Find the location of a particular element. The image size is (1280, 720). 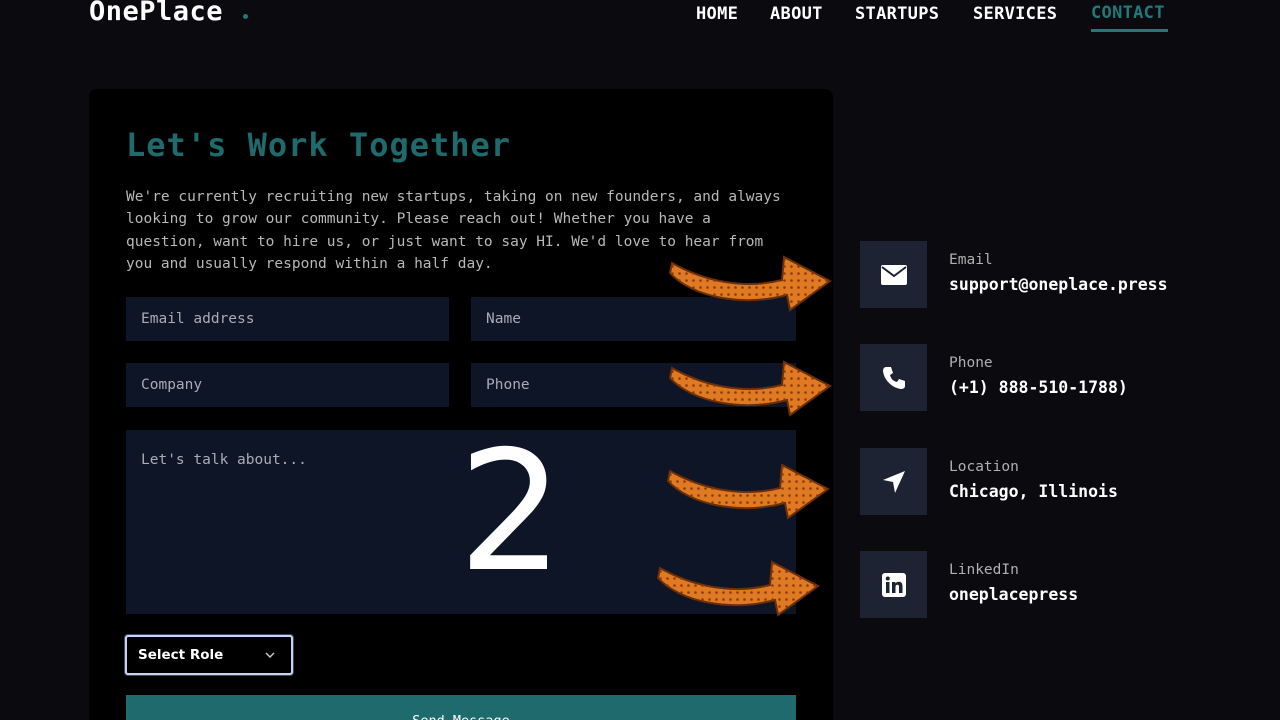

send-message-button: Send Message is located at coordinates (461, 707).